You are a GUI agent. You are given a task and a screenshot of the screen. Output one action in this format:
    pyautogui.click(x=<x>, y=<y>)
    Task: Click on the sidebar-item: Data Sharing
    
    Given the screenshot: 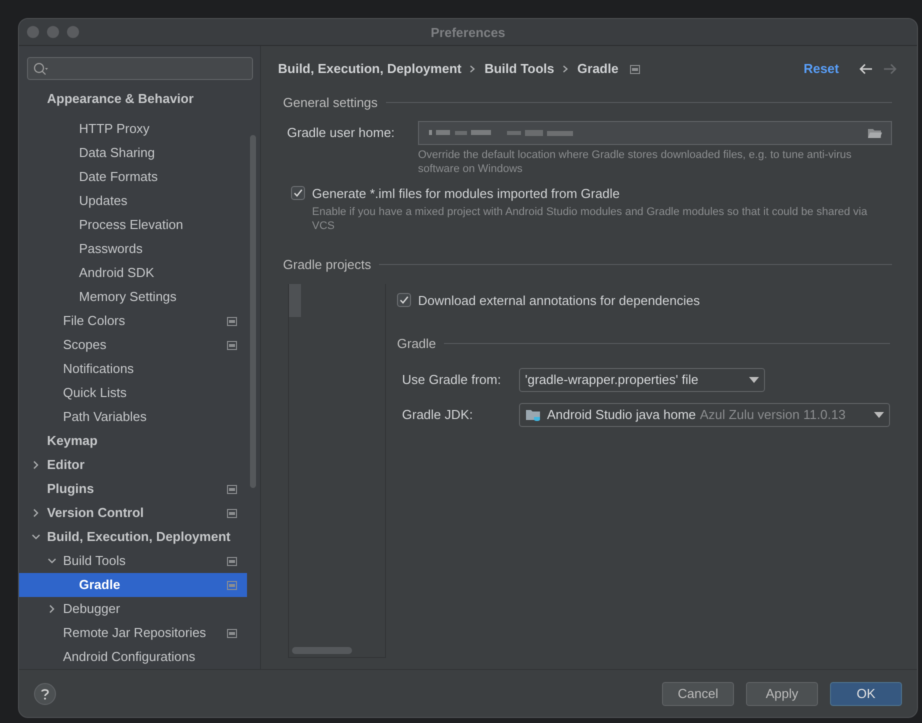 What is the action you would take?
    pyautogui.click(x=133, y=153)
    